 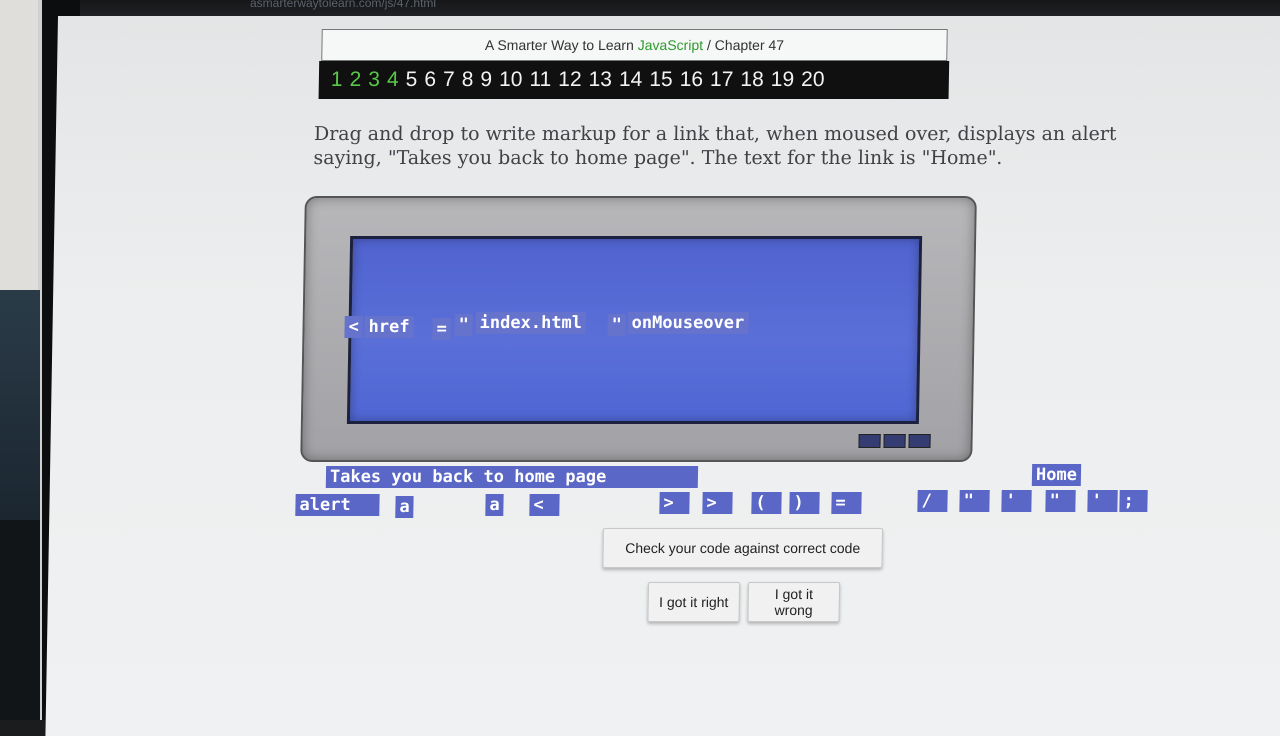 What do you see at coordinates (813, 80) in the screenshot?
I see `chapter-link-20: 20` at bounding box center [813, 80].